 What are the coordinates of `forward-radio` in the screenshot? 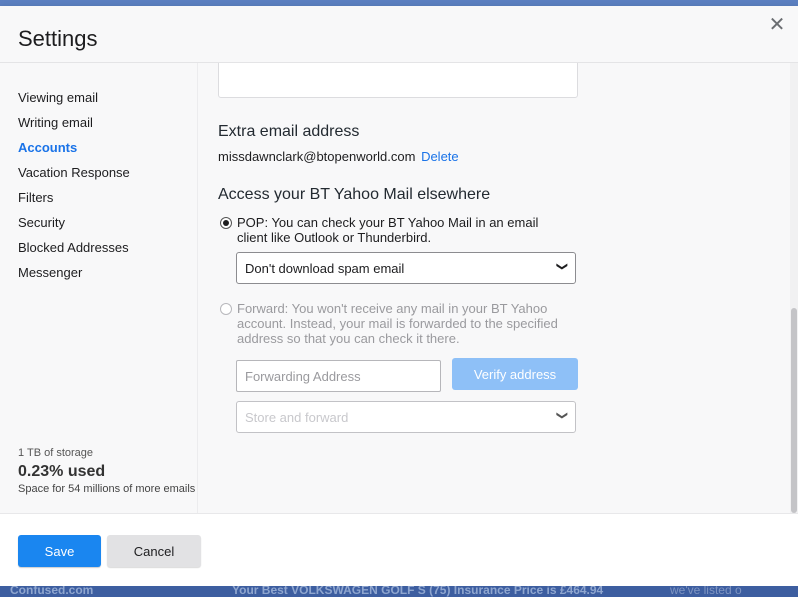 It's located at (226, 309).